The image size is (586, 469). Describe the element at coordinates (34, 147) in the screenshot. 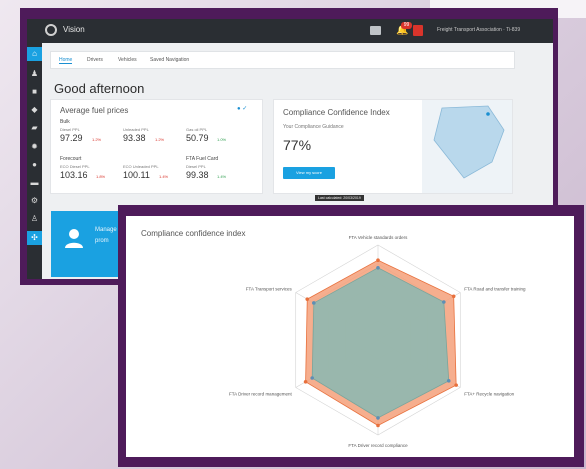

I see `nav-gear-icon: ✹` at that location.